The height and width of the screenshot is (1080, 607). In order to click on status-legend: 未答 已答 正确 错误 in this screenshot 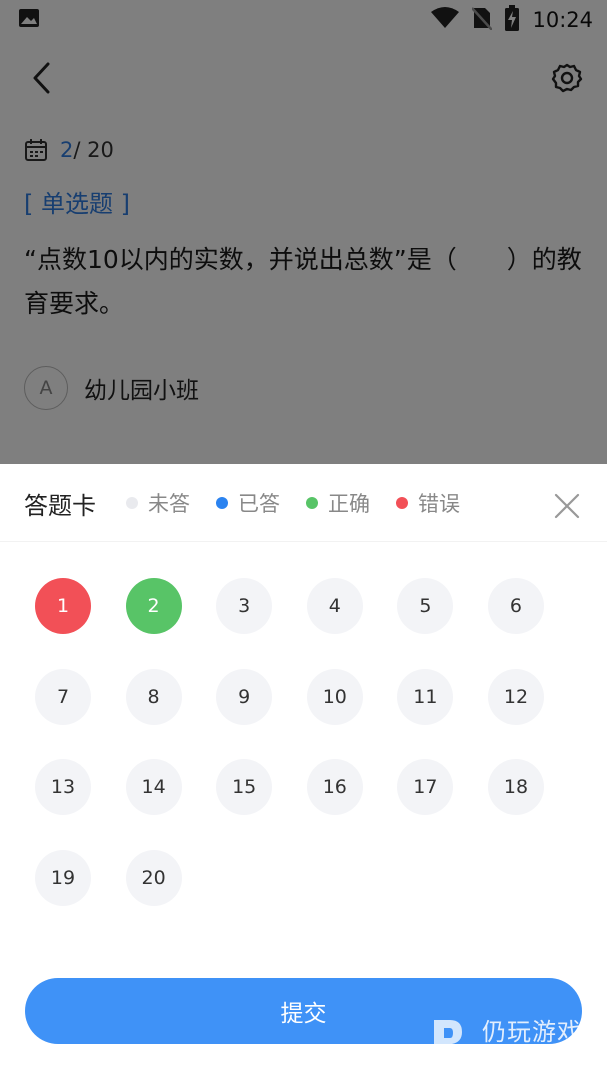, I will do `click(293, 503)`.